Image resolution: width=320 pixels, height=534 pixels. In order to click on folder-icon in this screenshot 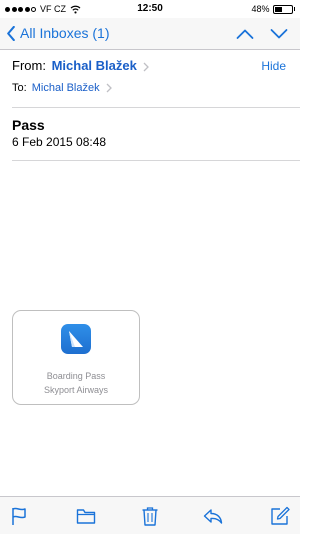, I will do `click(86, 516)`.